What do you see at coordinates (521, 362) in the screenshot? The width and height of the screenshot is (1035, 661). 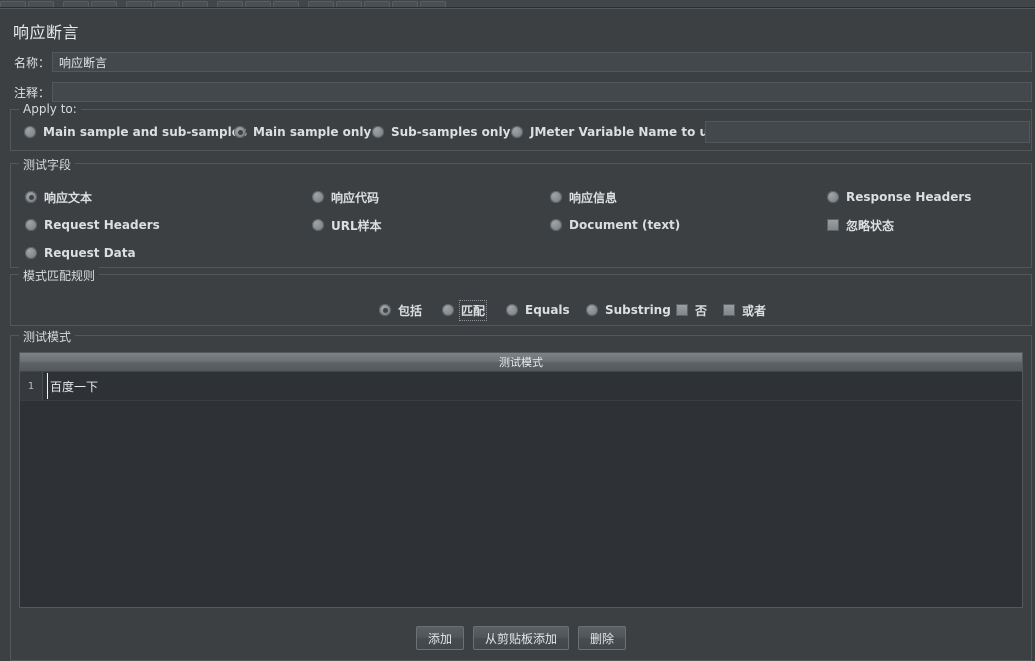 I see `table-column-header: 测试模式` at bounding box center [521, 362].